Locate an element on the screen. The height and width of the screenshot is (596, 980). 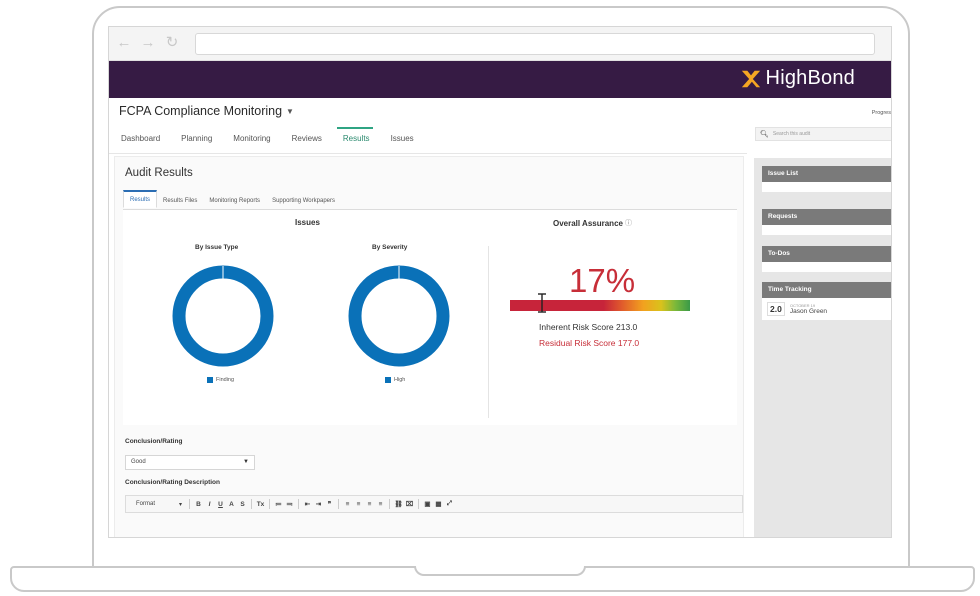
time-tracking-widget: Time Tracking 2.0 OCTOBER 19 Jason Green is located at coordinates (826, 301).